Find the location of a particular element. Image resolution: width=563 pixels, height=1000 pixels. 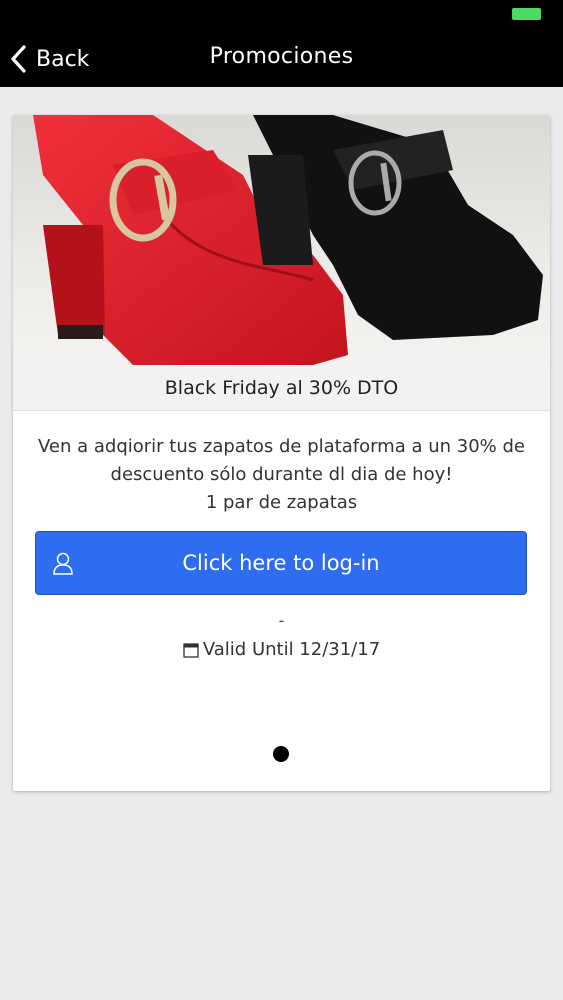

valid-until-text: Valid Until 12/31/17 is located at coordinates (291, 649).